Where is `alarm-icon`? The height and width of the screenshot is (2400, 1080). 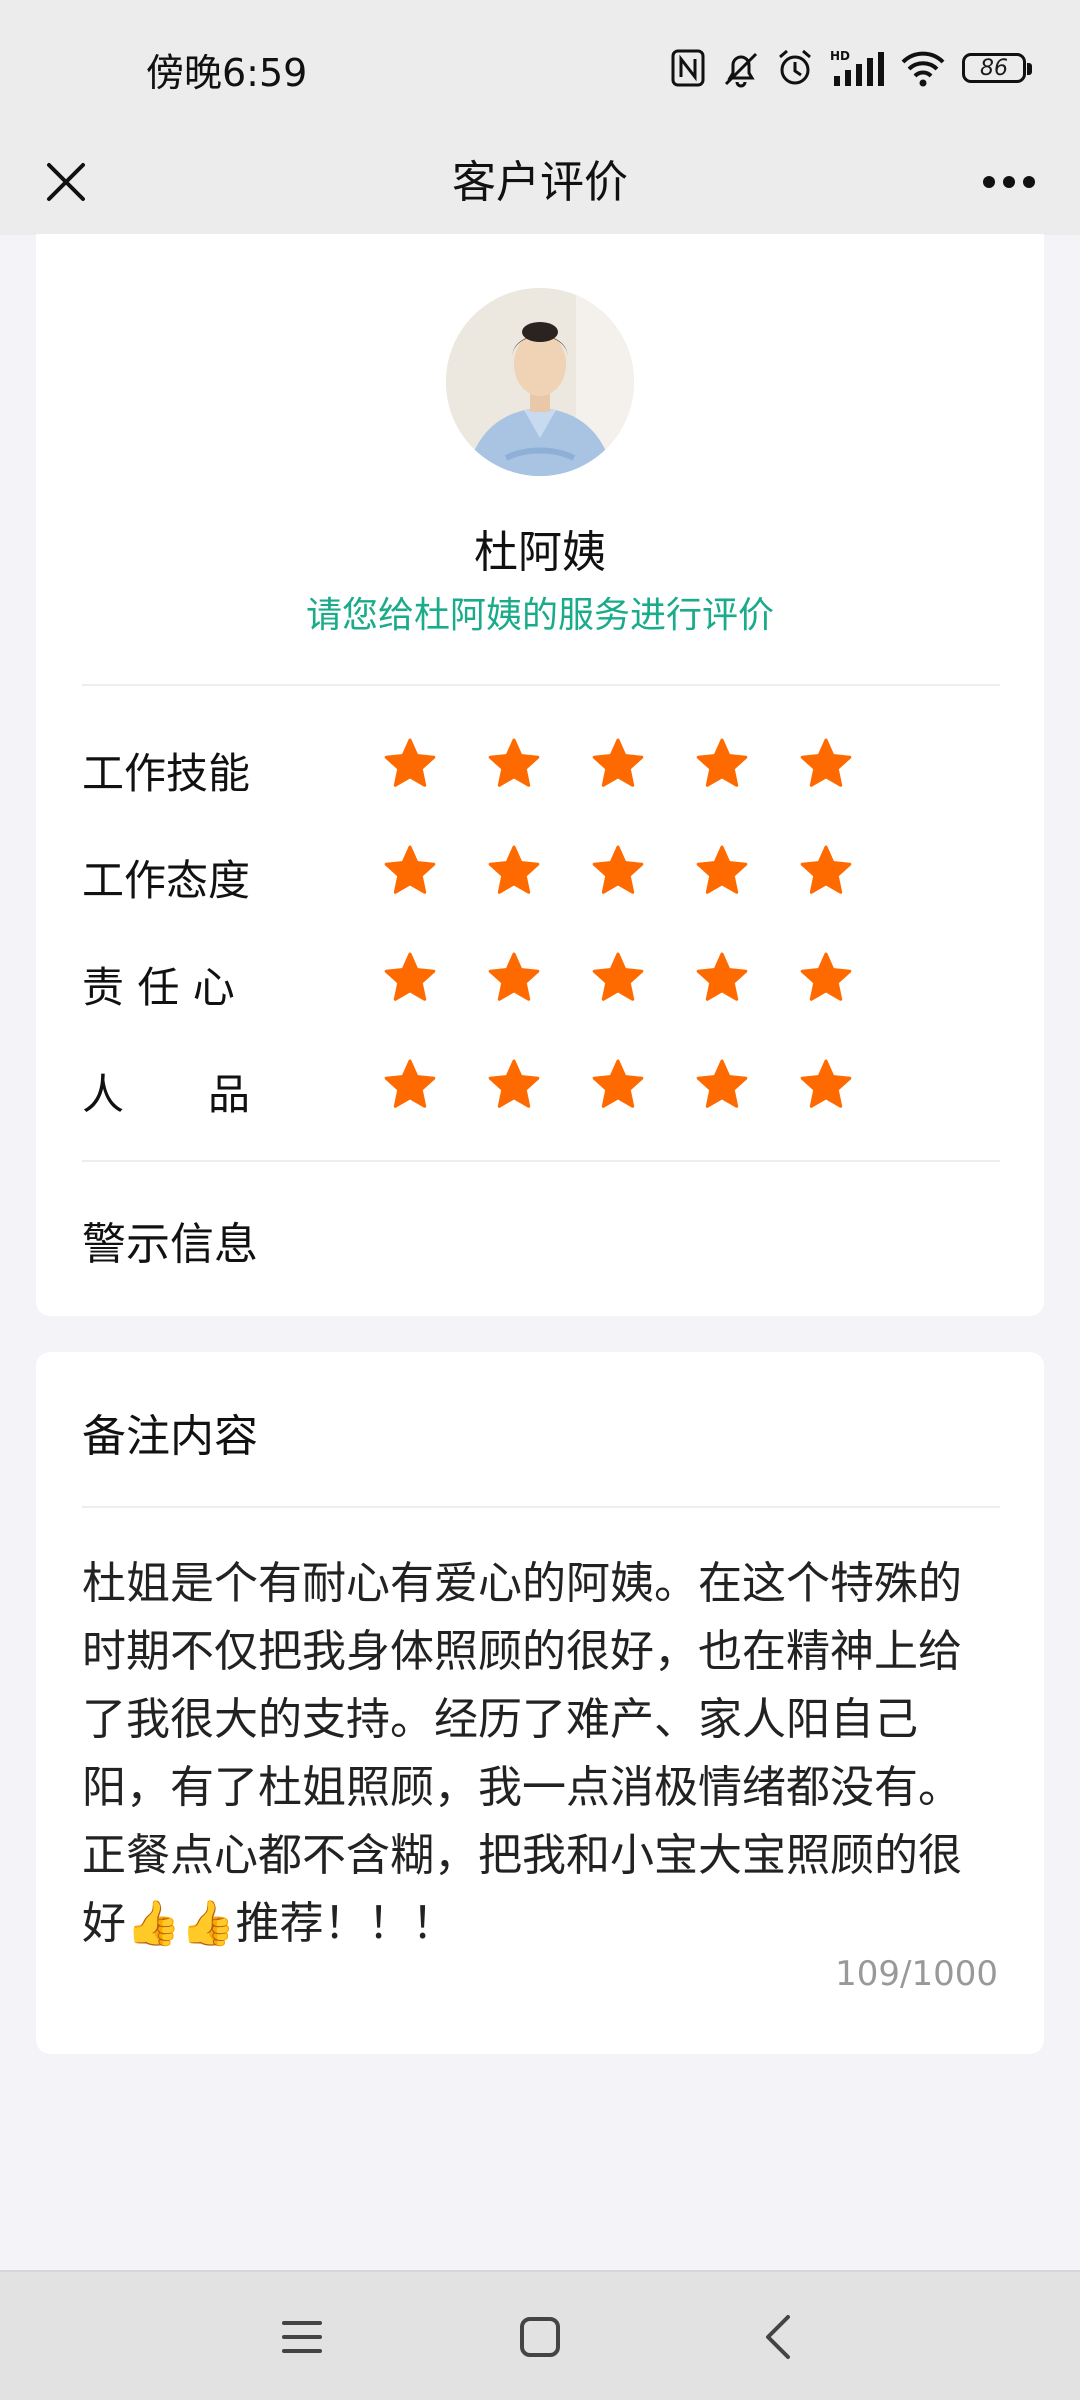
alarm-icon is located at coordinates (795, 68).